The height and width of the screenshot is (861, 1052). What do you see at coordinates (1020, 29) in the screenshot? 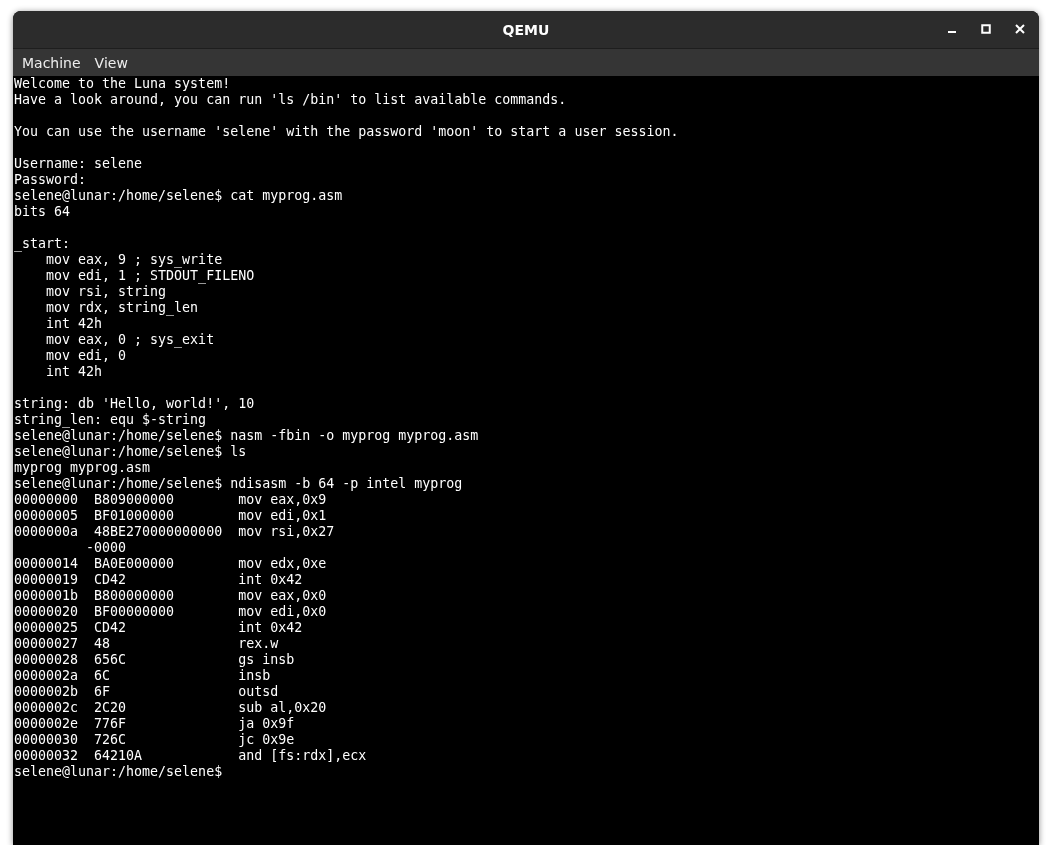
I see `close-icon` at bounding box center [1020, 29].